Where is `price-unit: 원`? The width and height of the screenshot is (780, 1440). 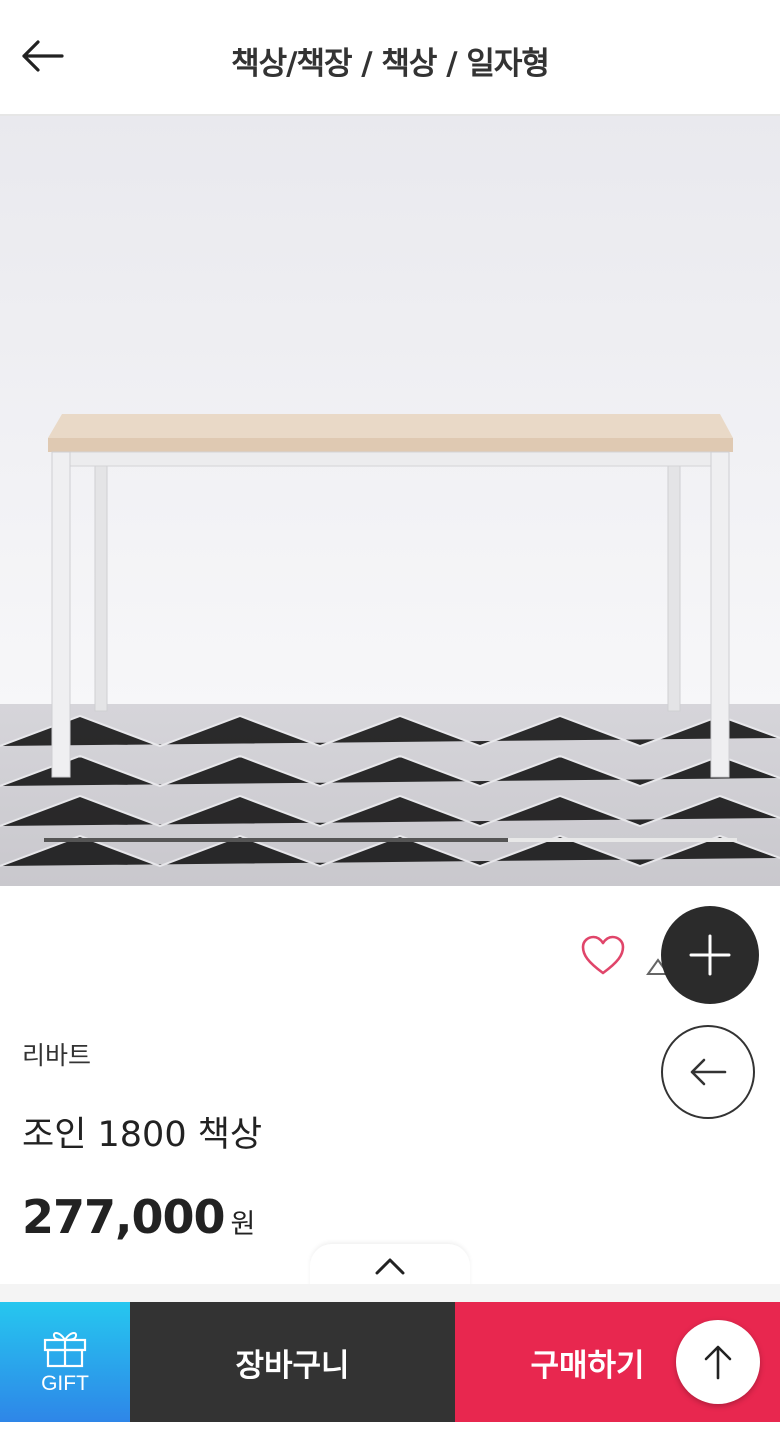
price-unit: 원 is located at coordinates (243, 1224).